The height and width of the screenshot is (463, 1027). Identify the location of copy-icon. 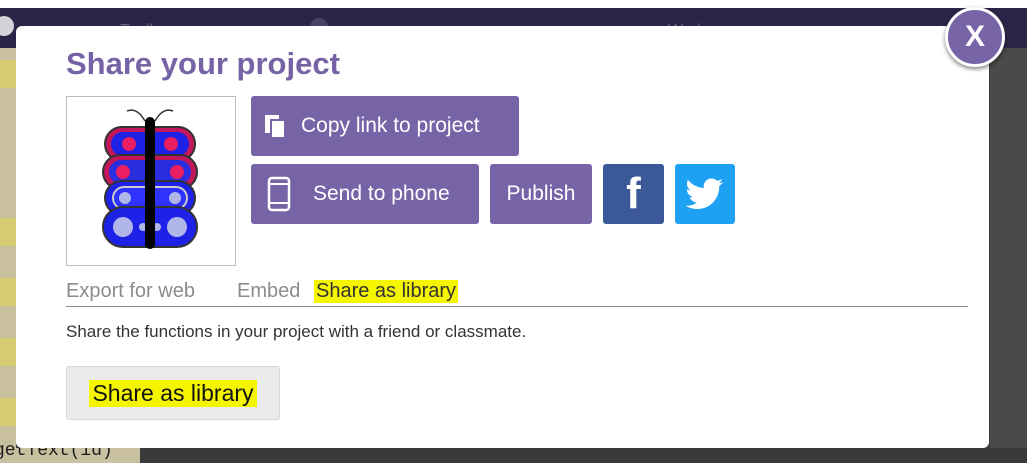
(275, 127).